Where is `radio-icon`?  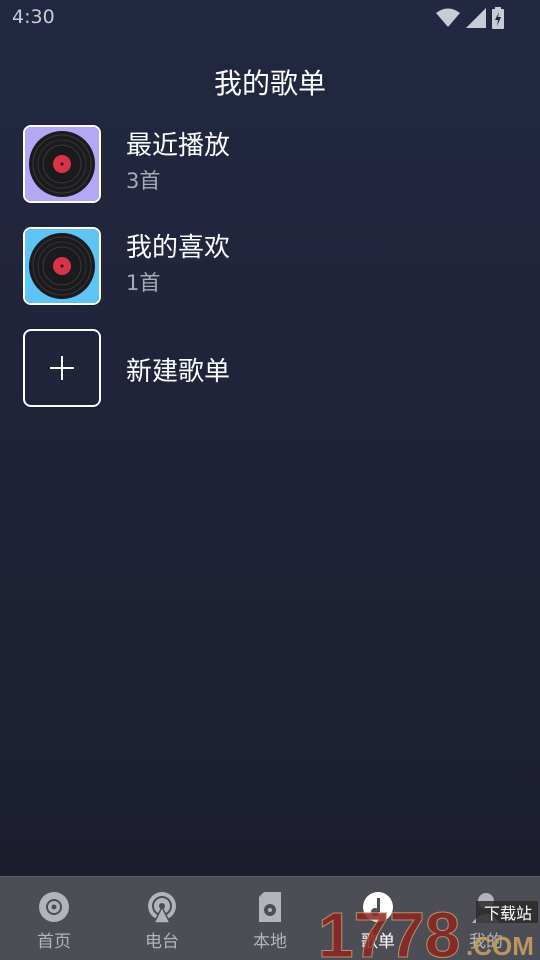 radio-icon is located at coordinates (162, 907).